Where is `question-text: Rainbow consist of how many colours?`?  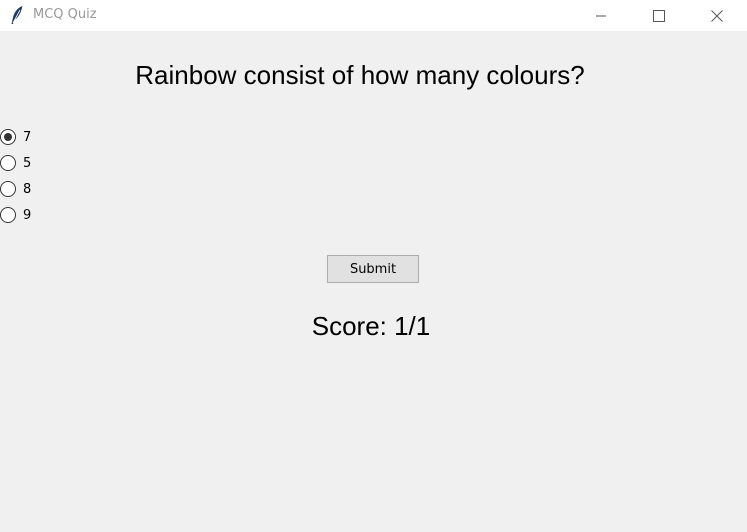 question-text: Rainbow consist of how many colours? is located at coordinates (360, 75).